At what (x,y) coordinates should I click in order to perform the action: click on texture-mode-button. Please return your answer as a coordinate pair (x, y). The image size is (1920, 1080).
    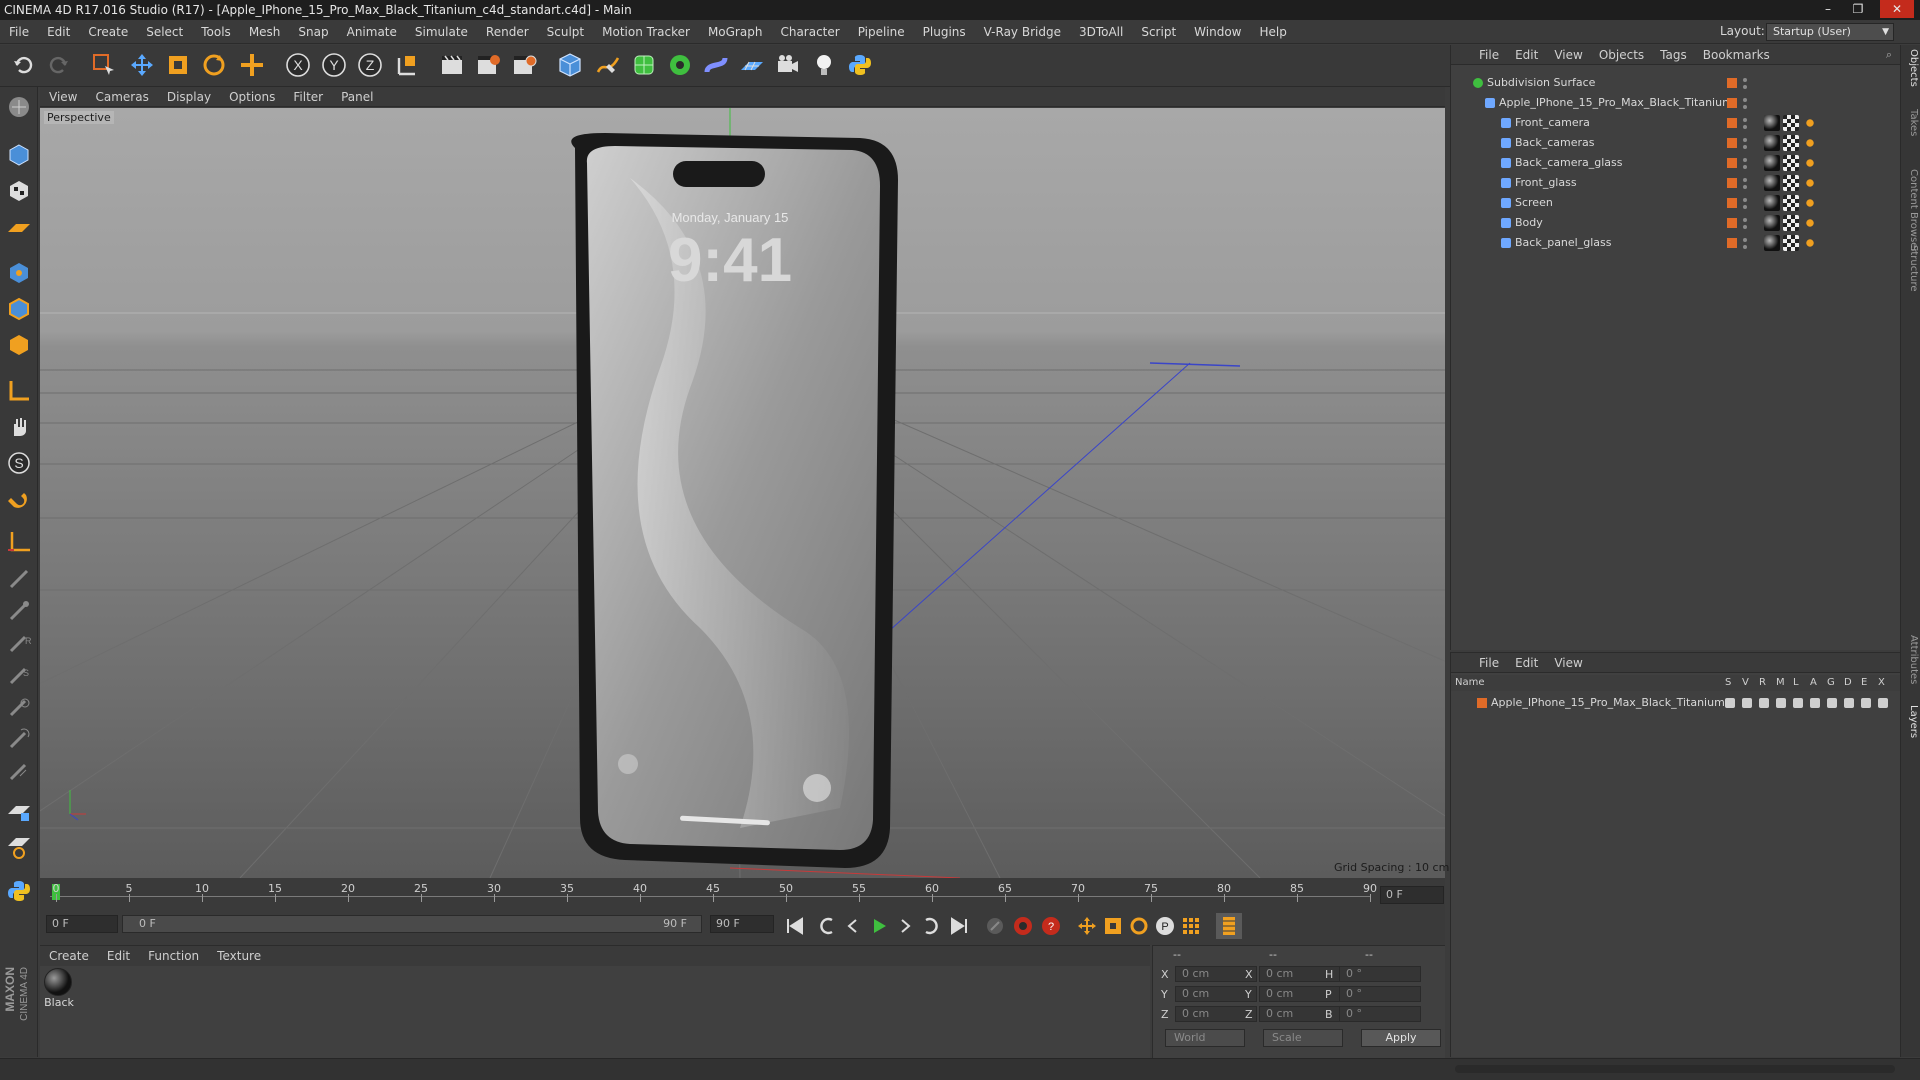
    Looking at the image, I should click on (19, 191).